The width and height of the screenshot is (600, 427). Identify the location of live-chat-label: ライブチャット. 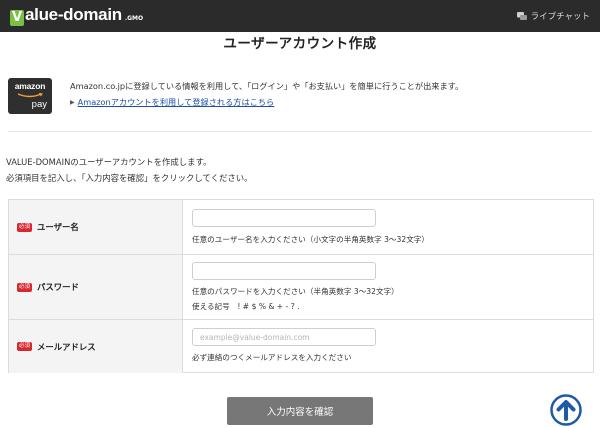
(560, 17).